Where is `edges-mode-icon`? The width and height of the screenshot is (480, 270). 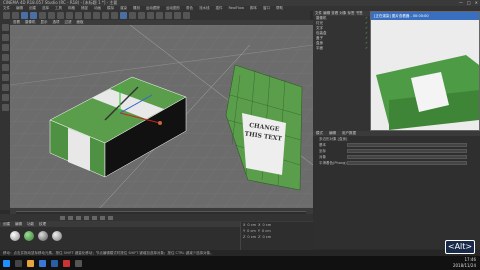
edges-mode-icon is located at coordinates (5, 67).